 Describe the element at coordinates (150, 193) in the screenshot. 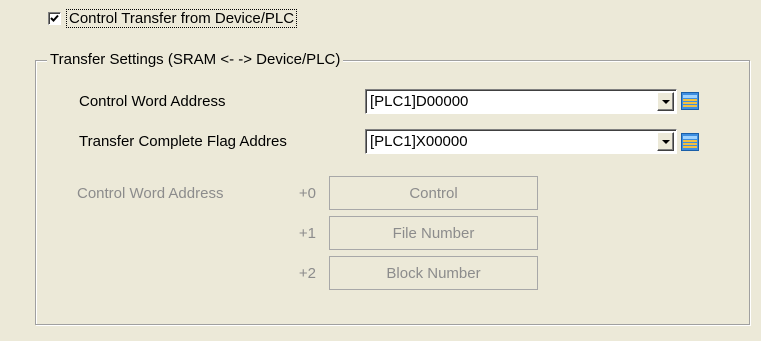

I see `word-map-label: Control Word Address` at that location.